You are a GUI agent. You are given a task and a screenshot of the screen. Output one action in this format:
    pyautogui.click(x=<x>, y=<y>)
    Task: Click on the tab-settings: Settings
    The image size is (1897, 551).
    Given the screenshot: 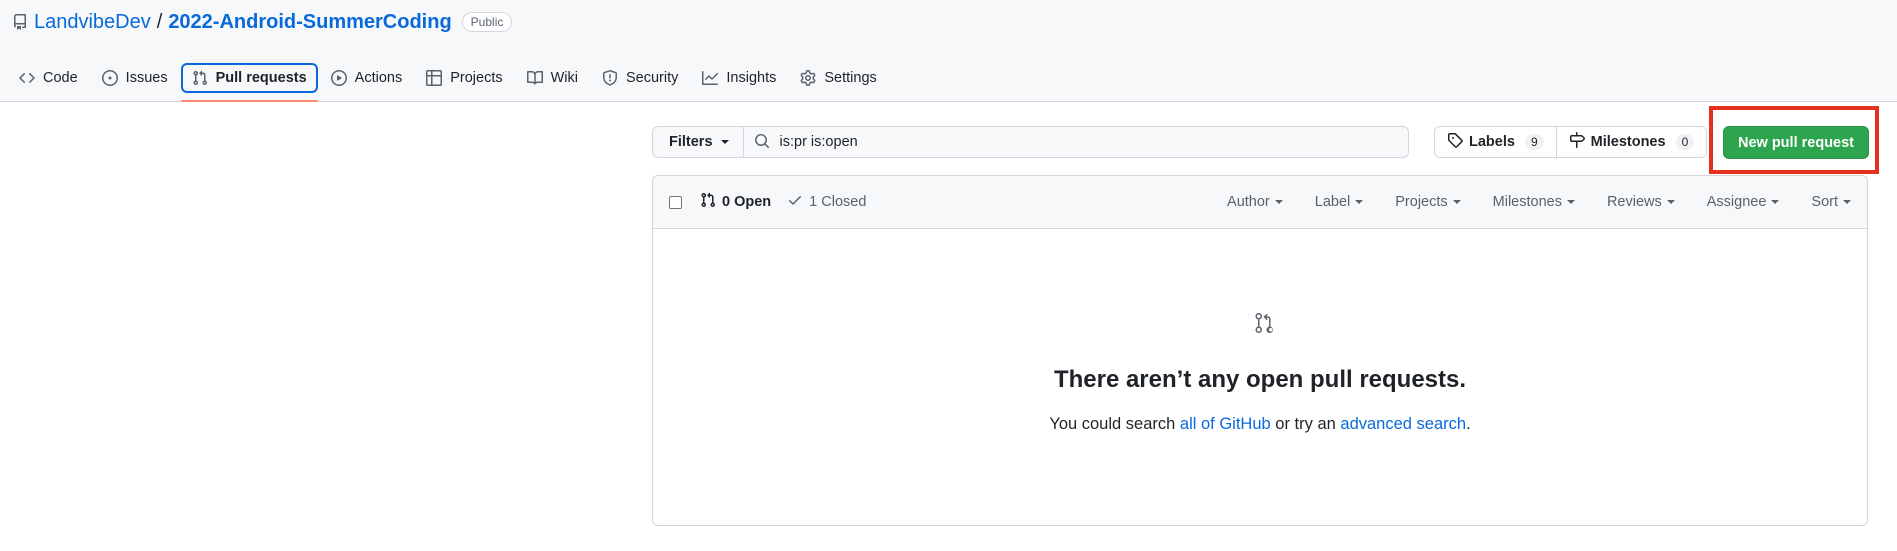 What is the action you would take?
    pyautogui.click(x=838, y=78)
    